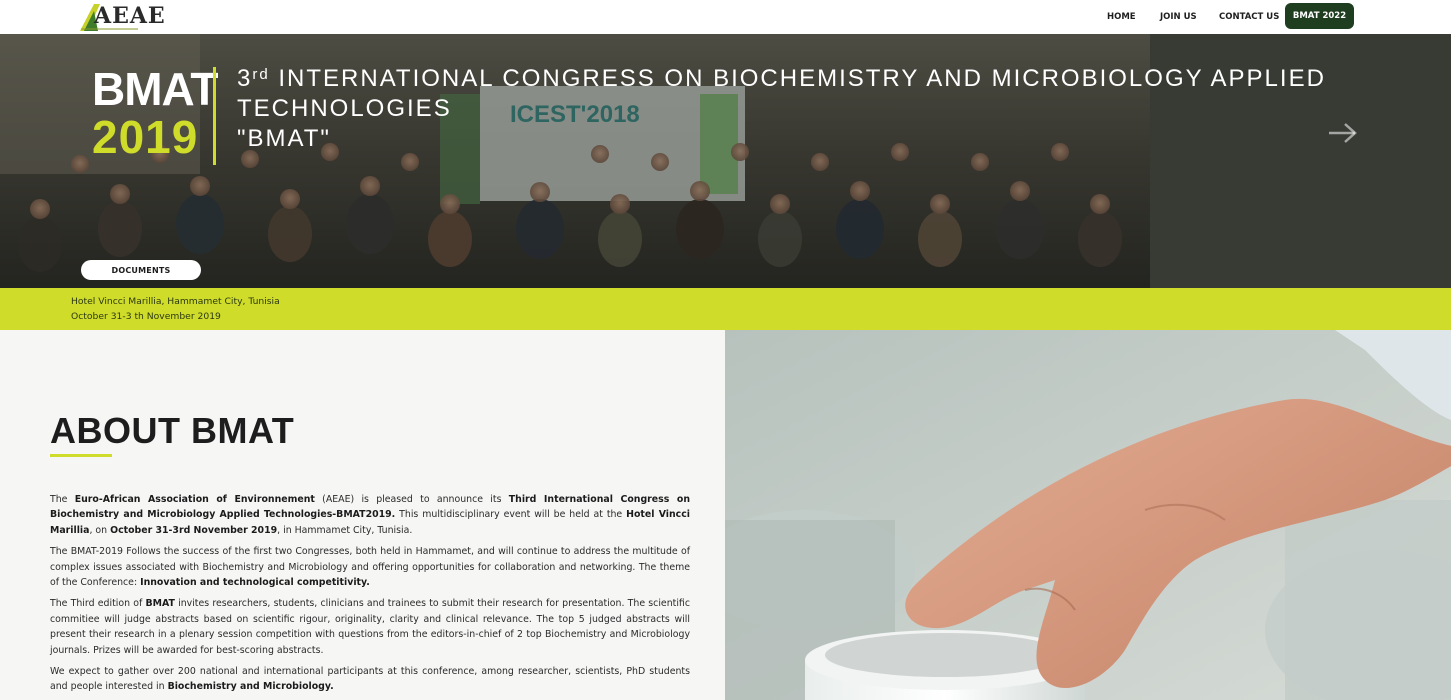 This screenshot has width=1451, height=700. What do you see at coordinates (345, 530) in the screenshot?
I see `p1-text-5: , in Hammamet City, Tunisia.` at bounding box center [345, 530].